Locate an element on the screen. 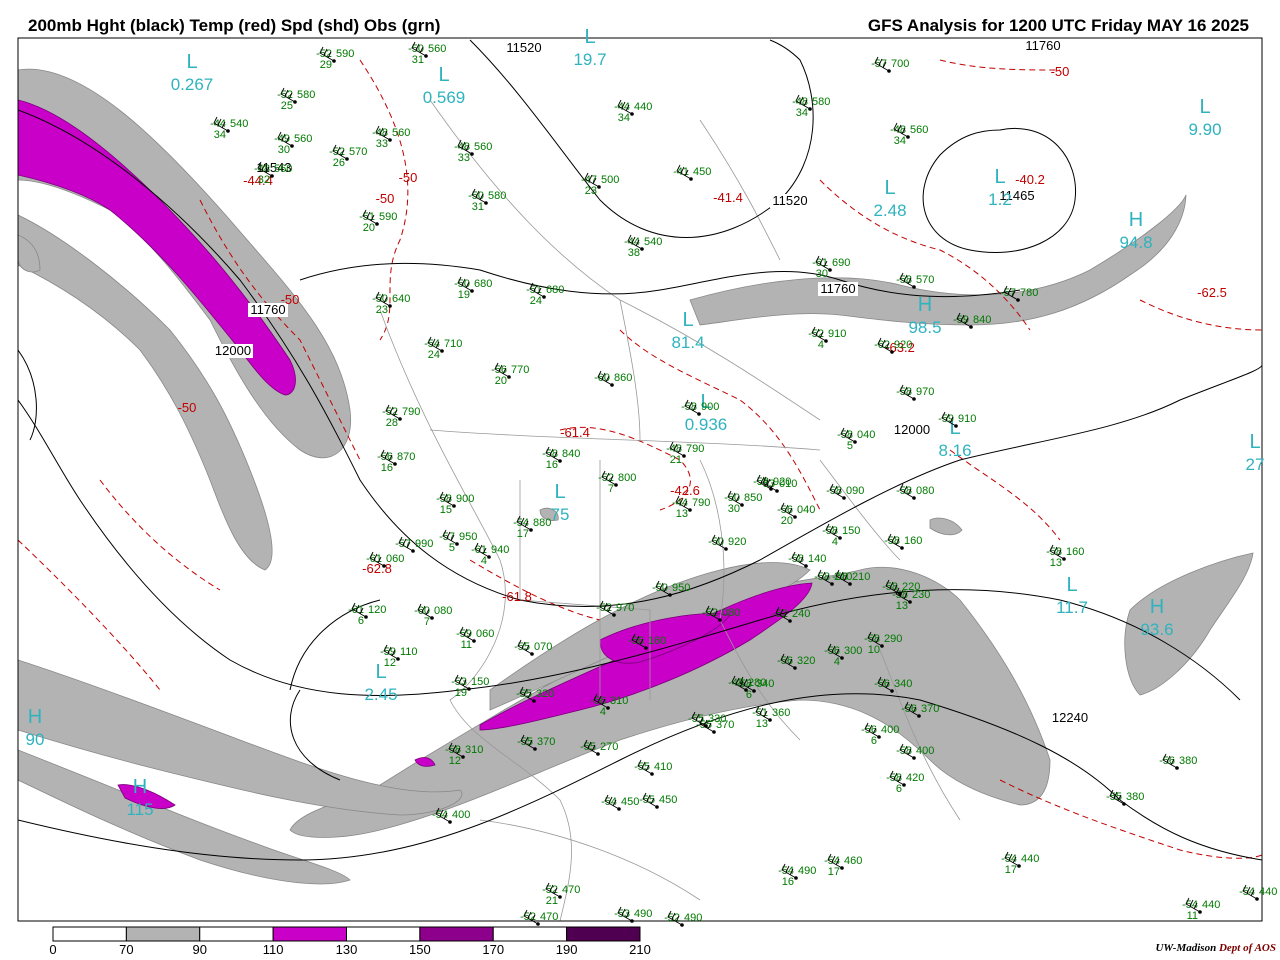  station-height: 160 is located at coordinates (1075, 552).